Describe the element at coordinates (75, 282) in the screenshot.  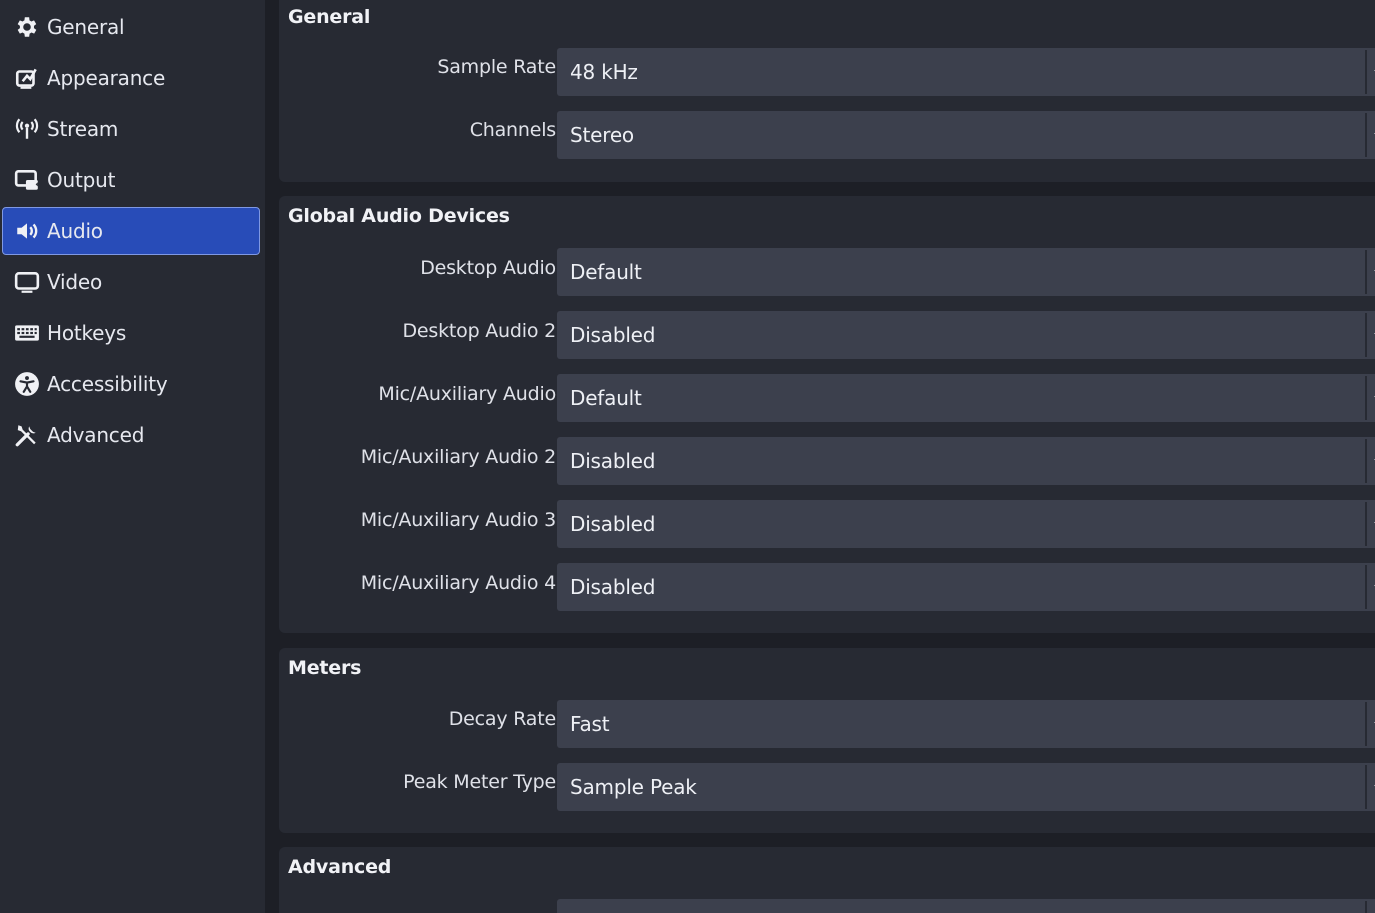
I see `sidebar-item-label: Video` at that location.